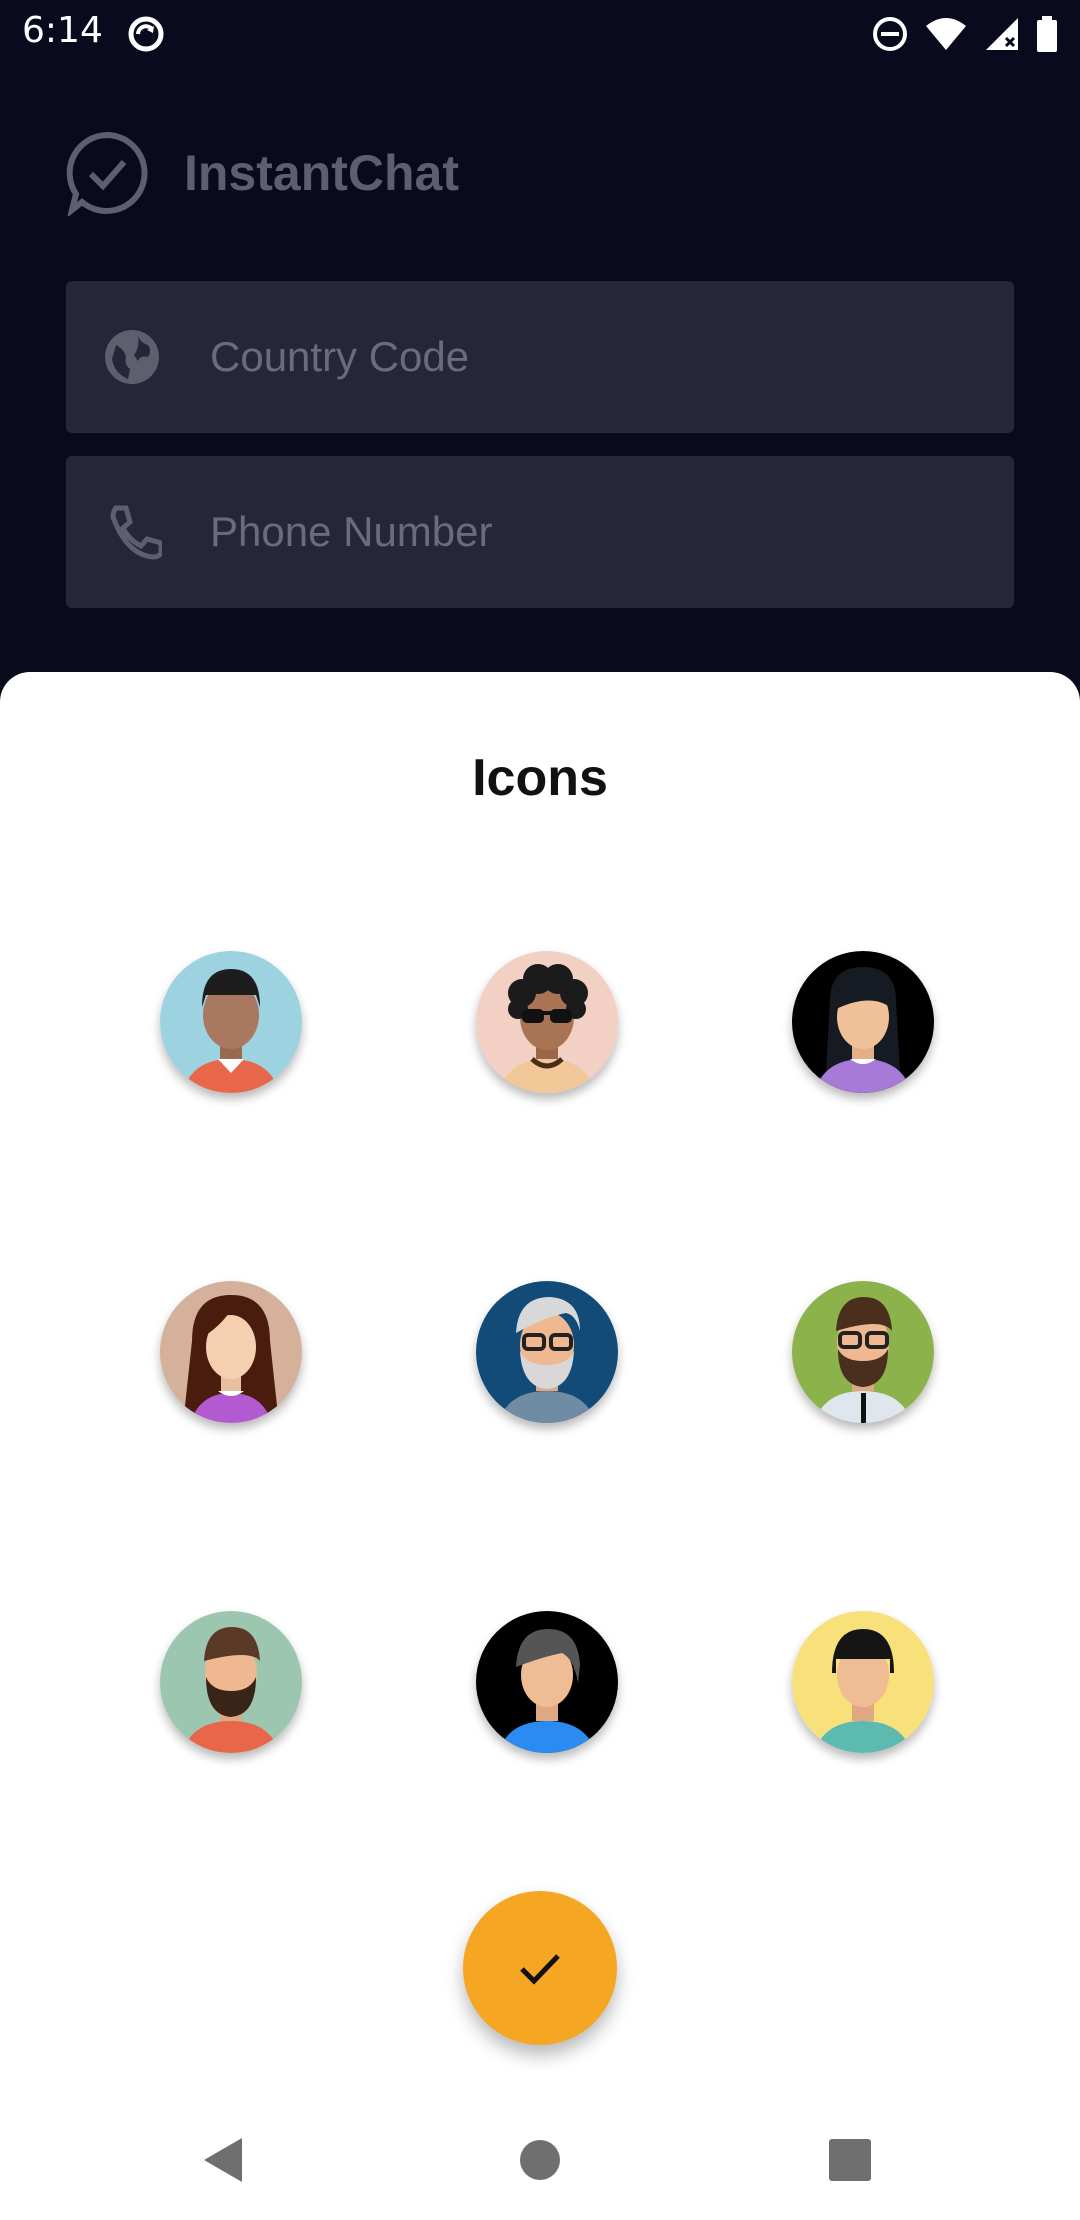 The height and width of the screenshot is (2220, 1080). What do you see at coordinates (231, 1022) in the screenshot?
I see `avatar-man-short-hair` at bounding box center [231, 1022].